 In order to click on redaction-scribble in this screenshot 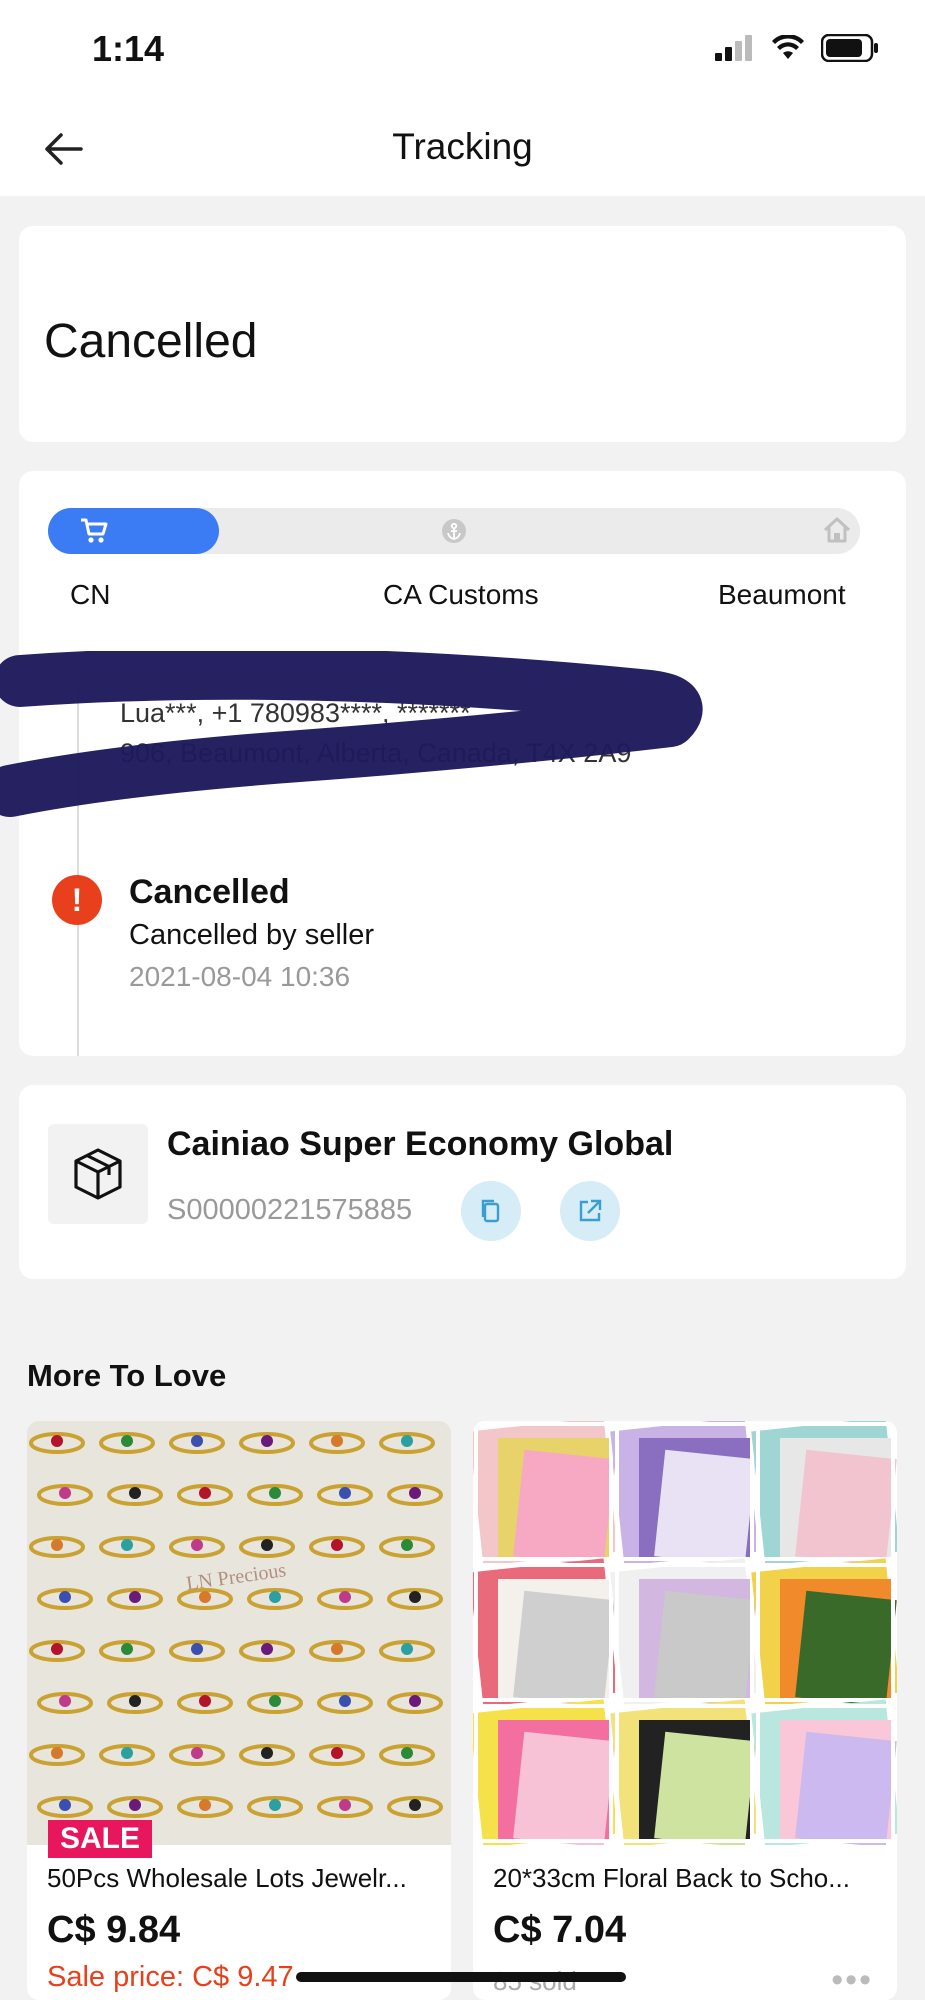, I will do `click(351, 734)`.